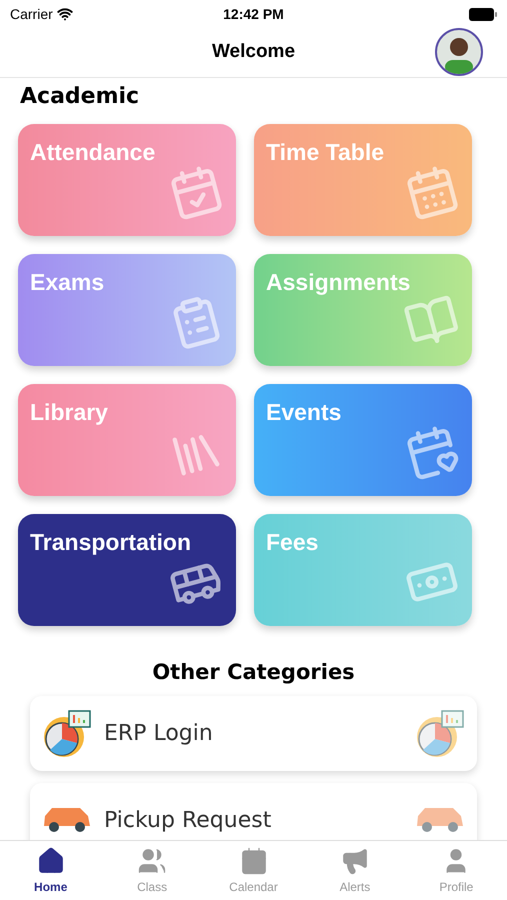 Image resolution: width=507 pixels, height=900 pixels. What do you see at coordinates (127, 570) in the screenshot?
I see `category-tile: Transportation` at bounding box center [127, 570].